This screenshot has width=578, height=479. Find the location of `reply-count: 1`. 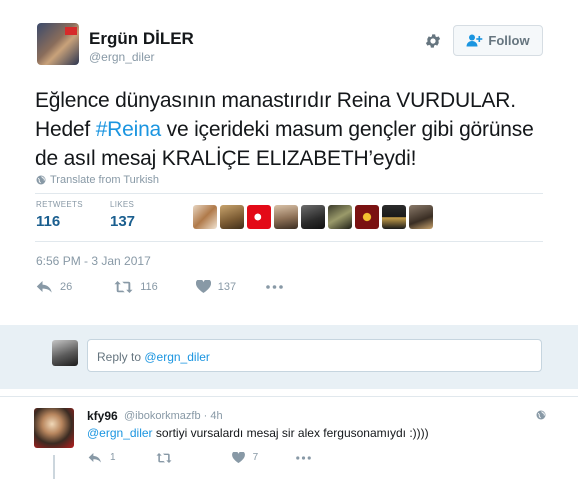

reply-count: 1 is located at coordinates (113, 457).